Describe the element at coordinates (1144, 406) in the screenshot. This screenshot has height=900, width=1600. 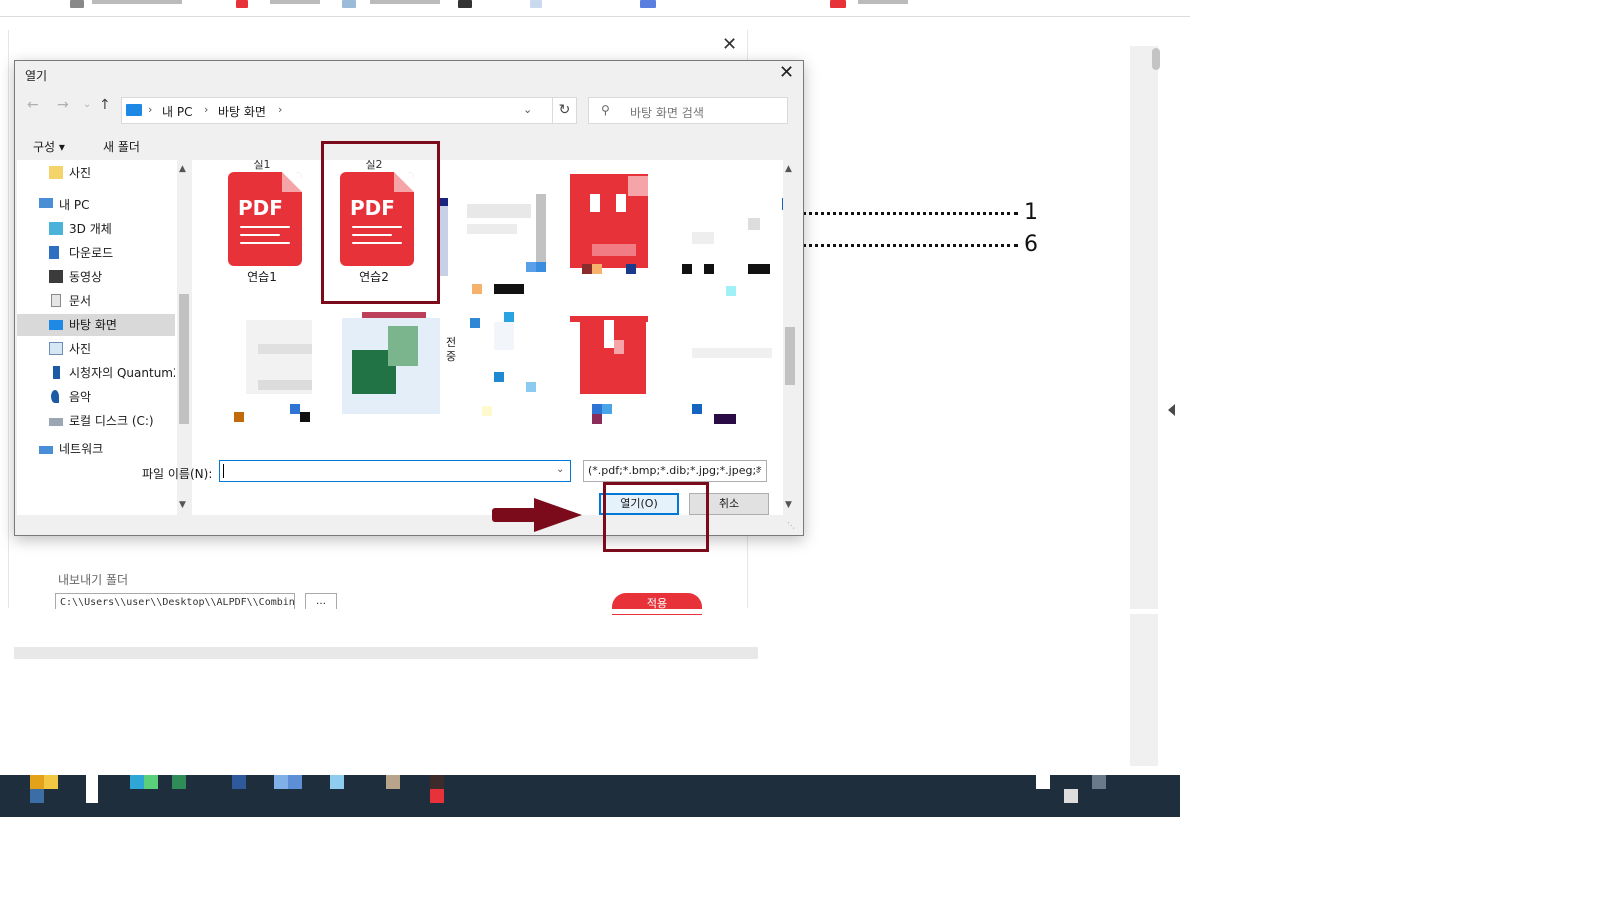
I see `document-scroll-track` at that location.